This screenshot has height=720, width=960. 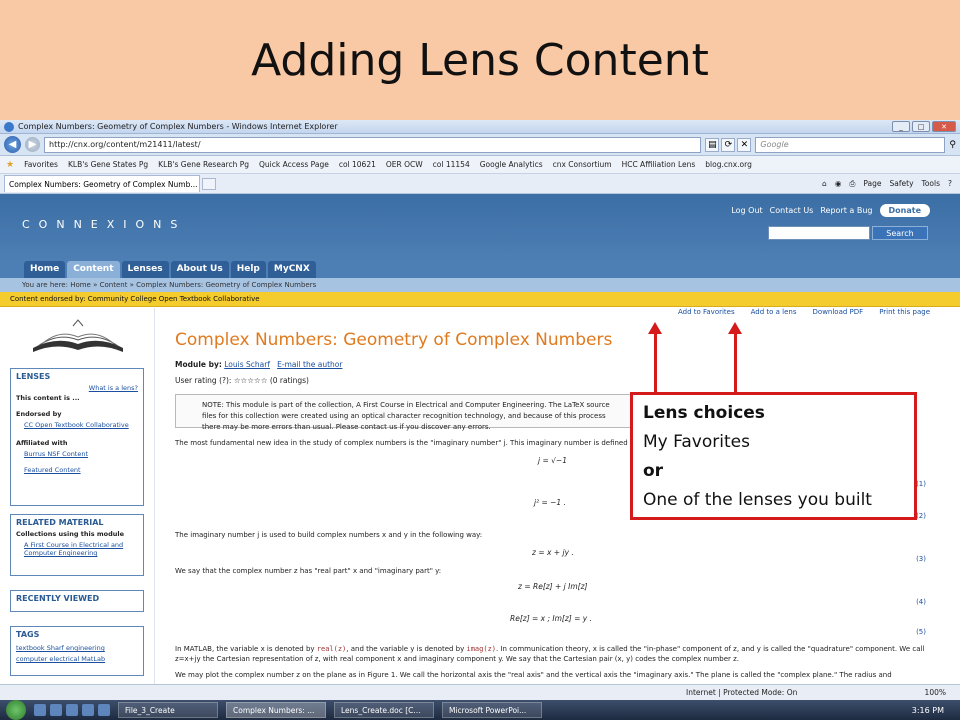 What do you see at coordinates (712, 144) in the screenshot?
I see `compat-icon: ▤` at bounding box center [712, 144].